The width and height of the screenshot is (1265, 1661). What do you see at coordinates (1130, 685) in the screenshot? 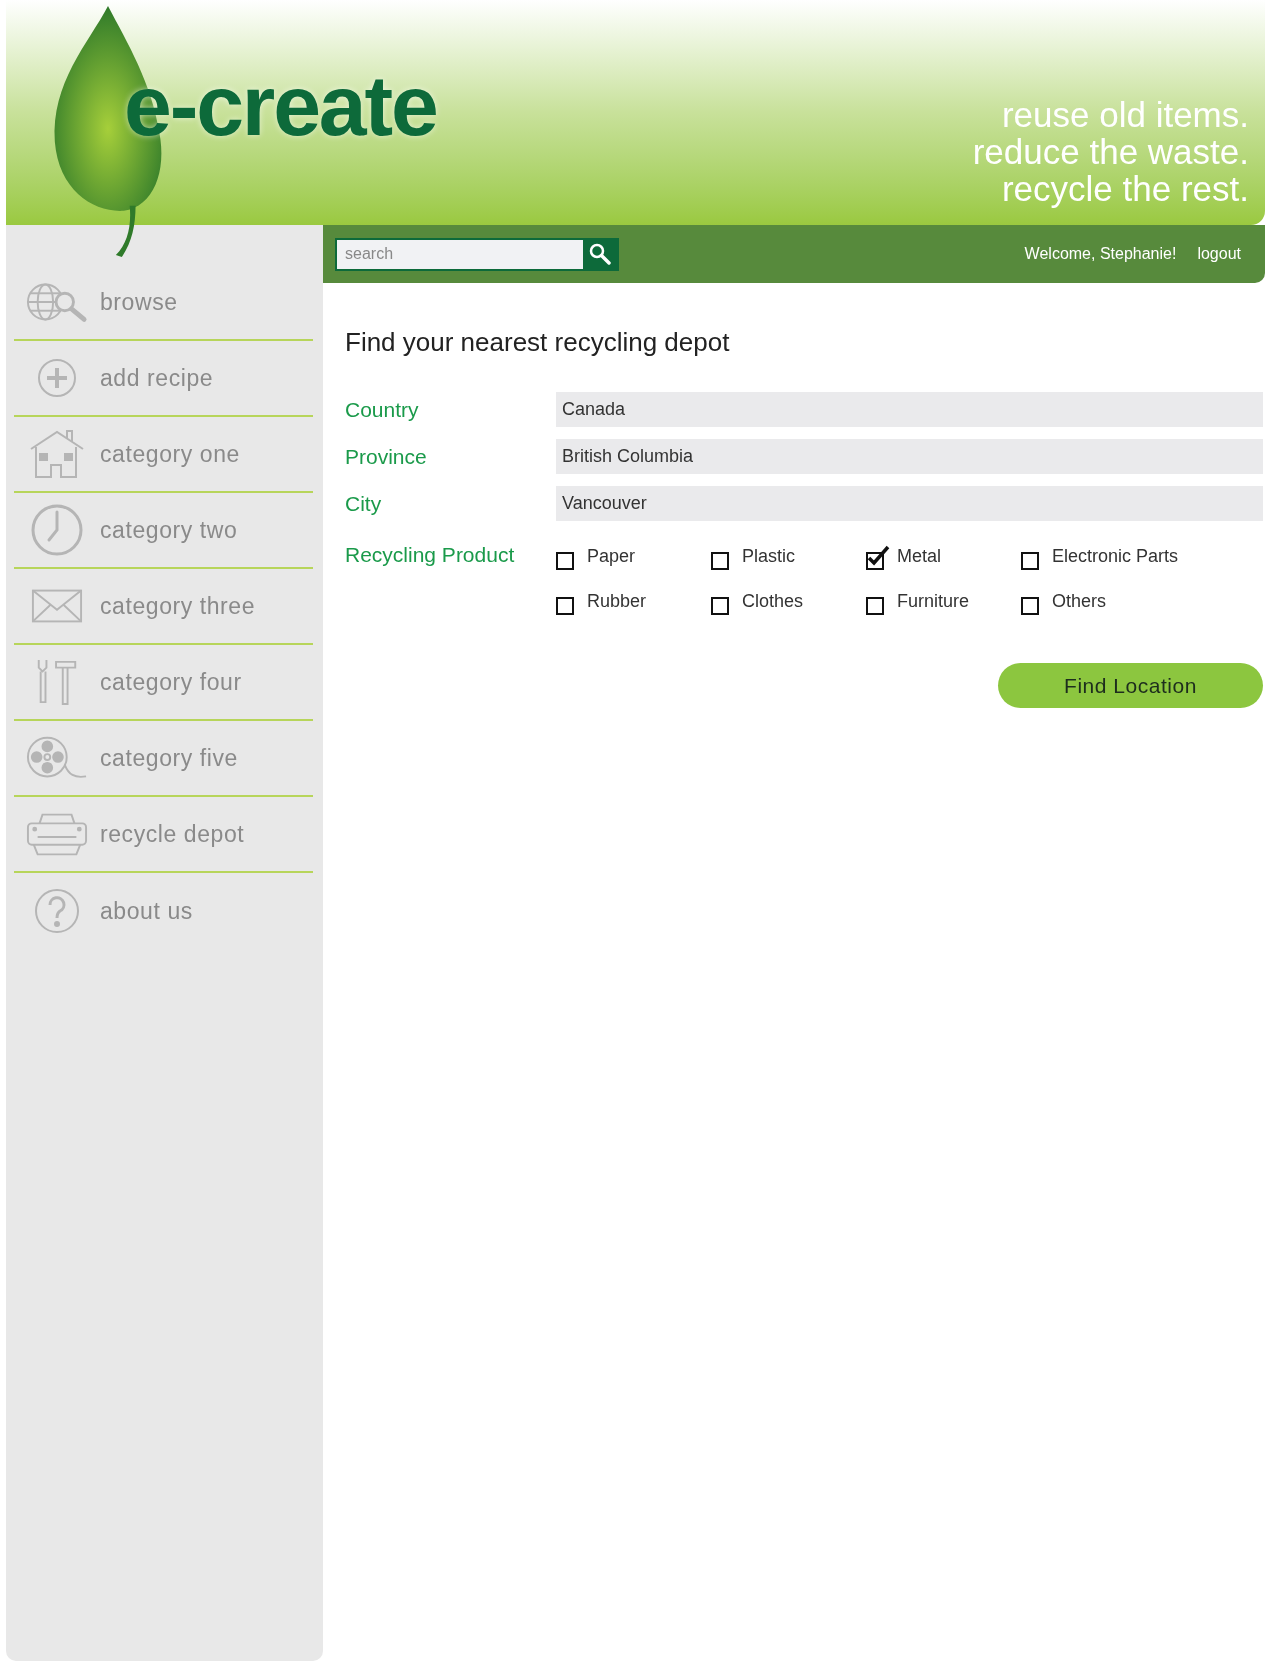
I see `find-location-button: Find Location` at bounding box center [1130, 685].